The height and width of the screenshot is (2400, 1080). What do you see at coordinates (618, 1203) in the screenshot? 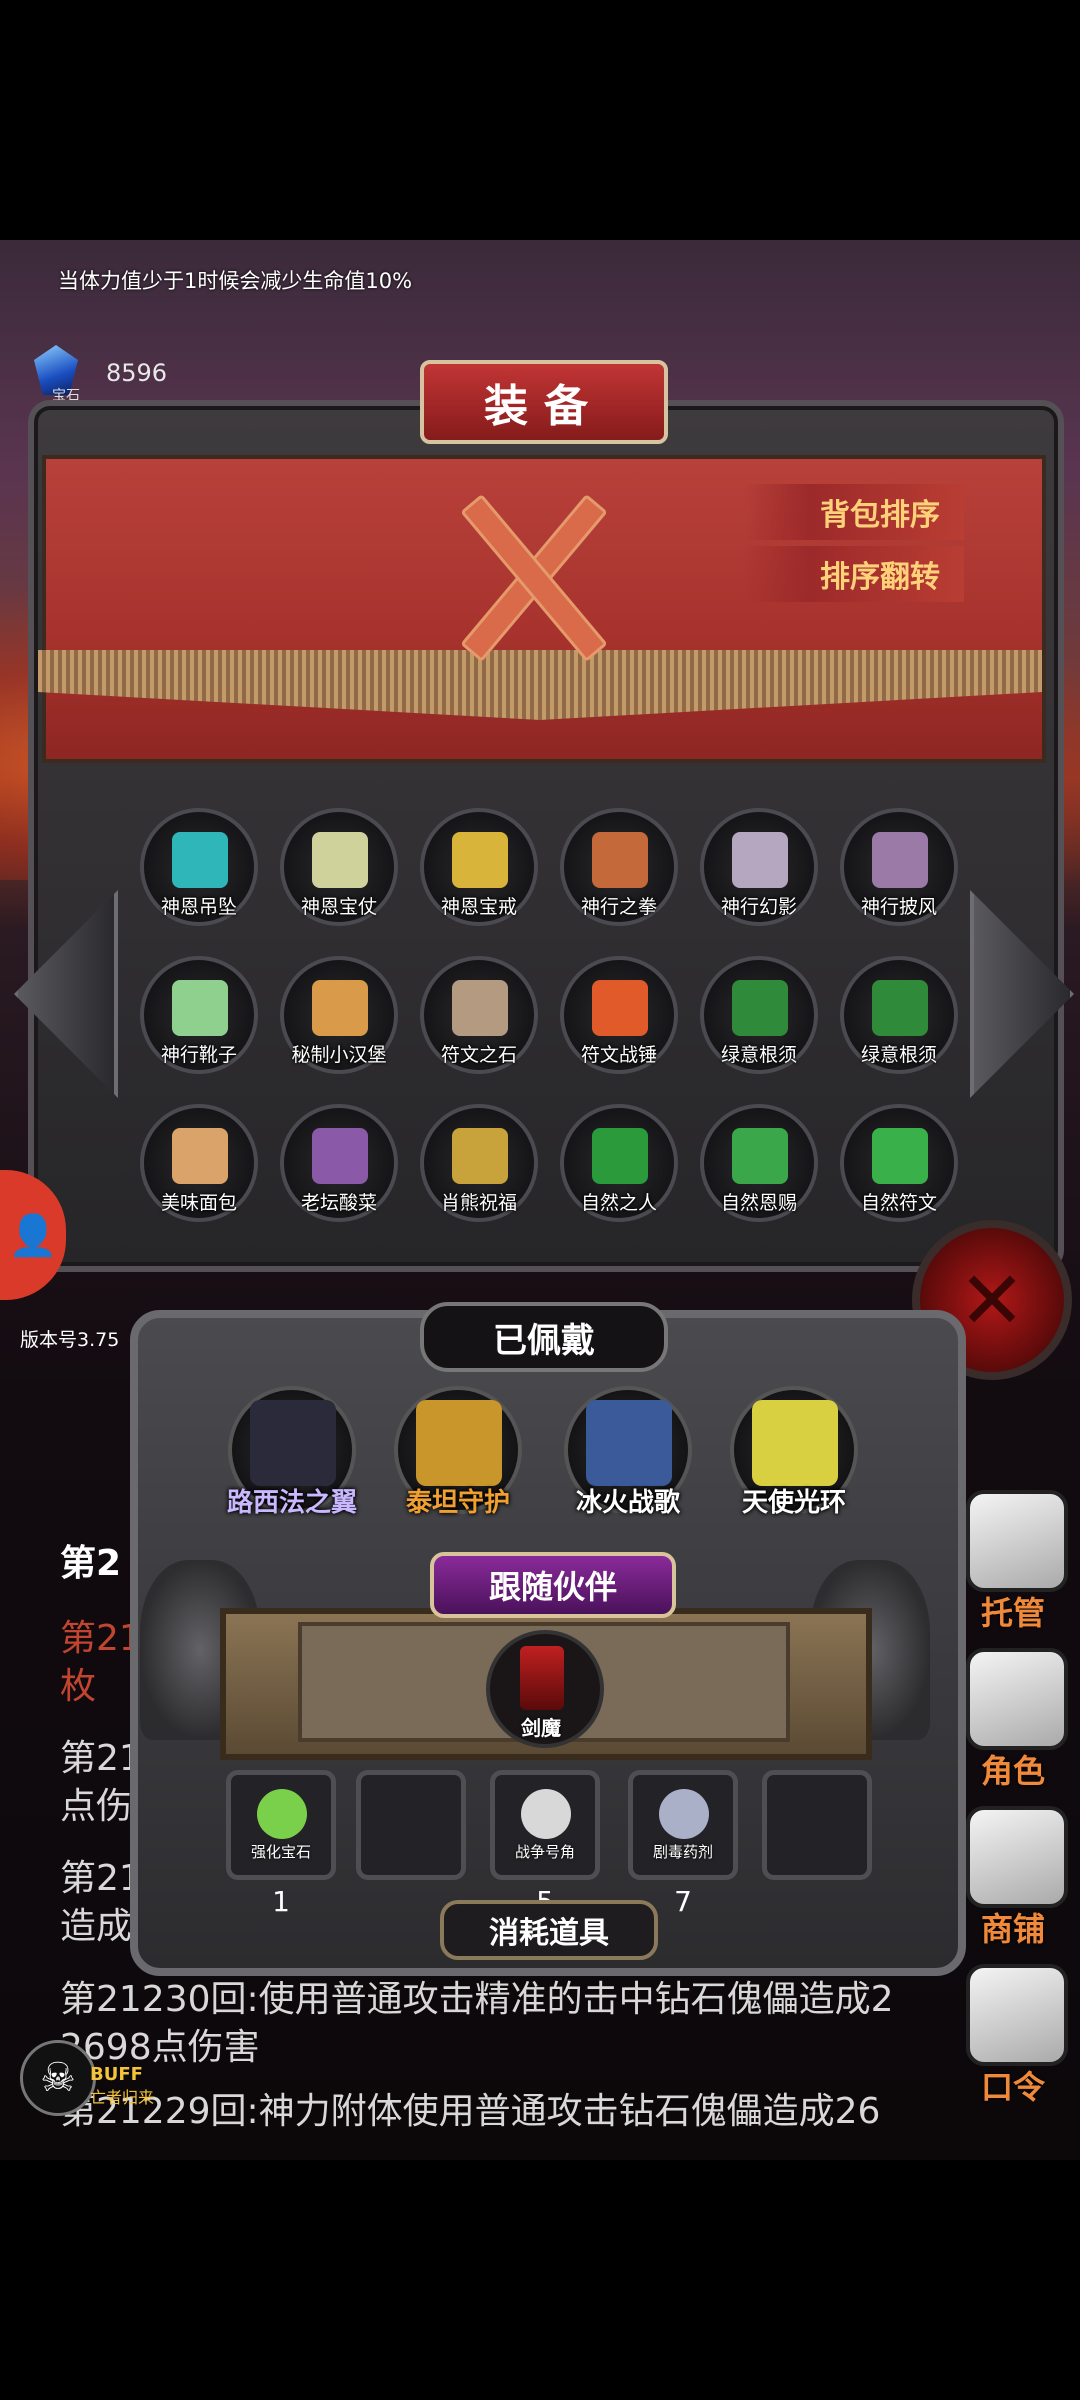
I see `item-label: 自然之人` at bounding box center [618, 1203].